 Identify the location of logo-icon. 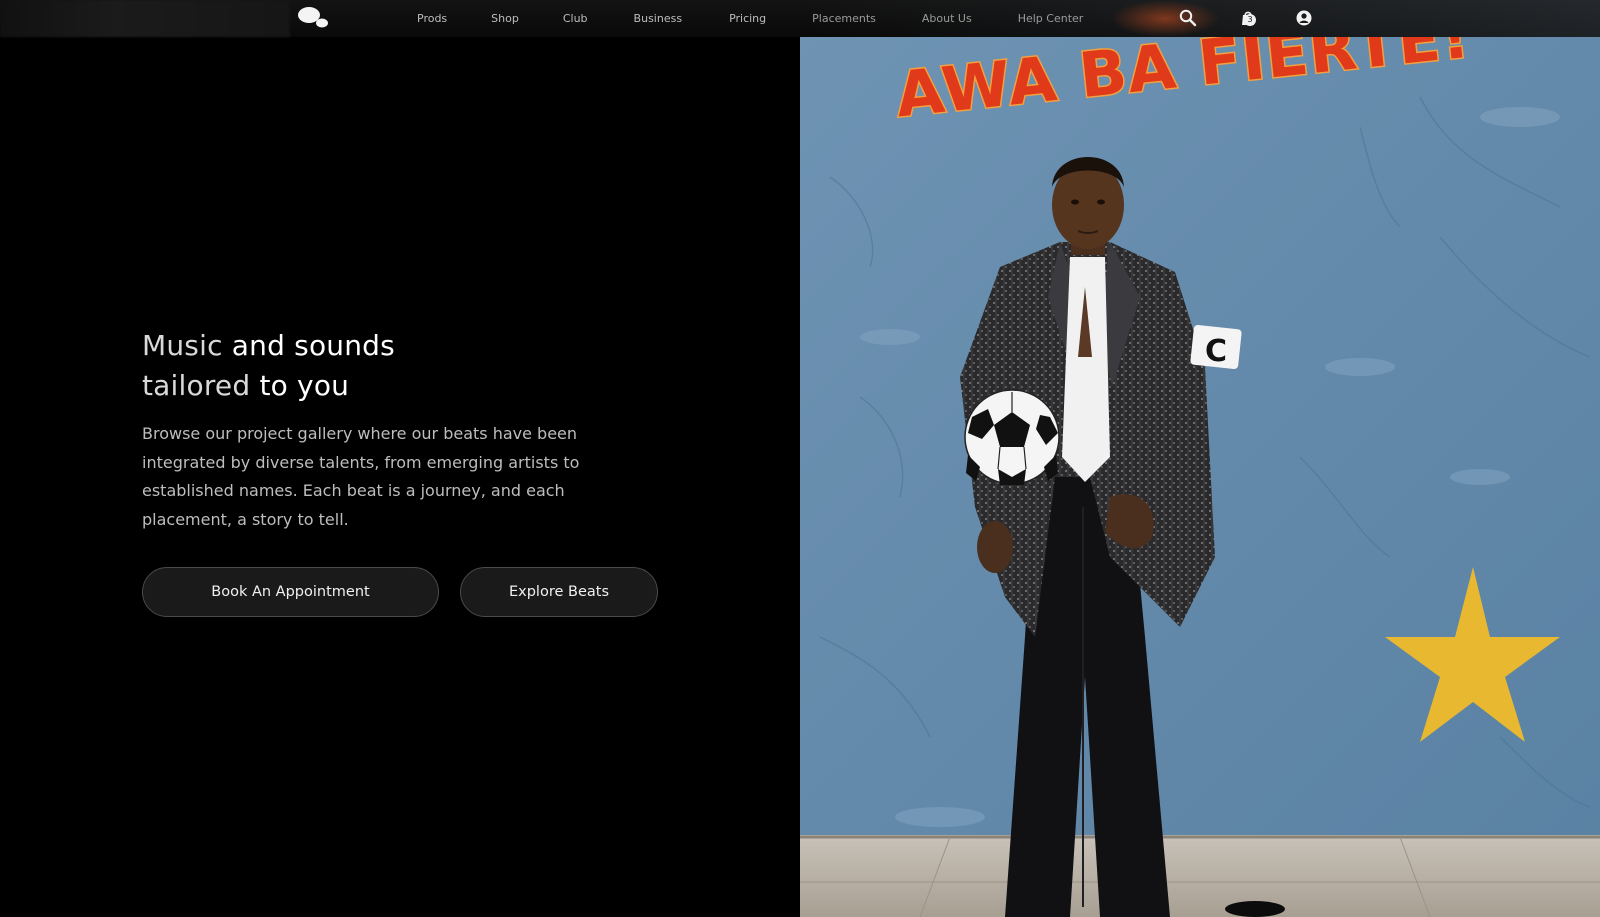
(313, 17).